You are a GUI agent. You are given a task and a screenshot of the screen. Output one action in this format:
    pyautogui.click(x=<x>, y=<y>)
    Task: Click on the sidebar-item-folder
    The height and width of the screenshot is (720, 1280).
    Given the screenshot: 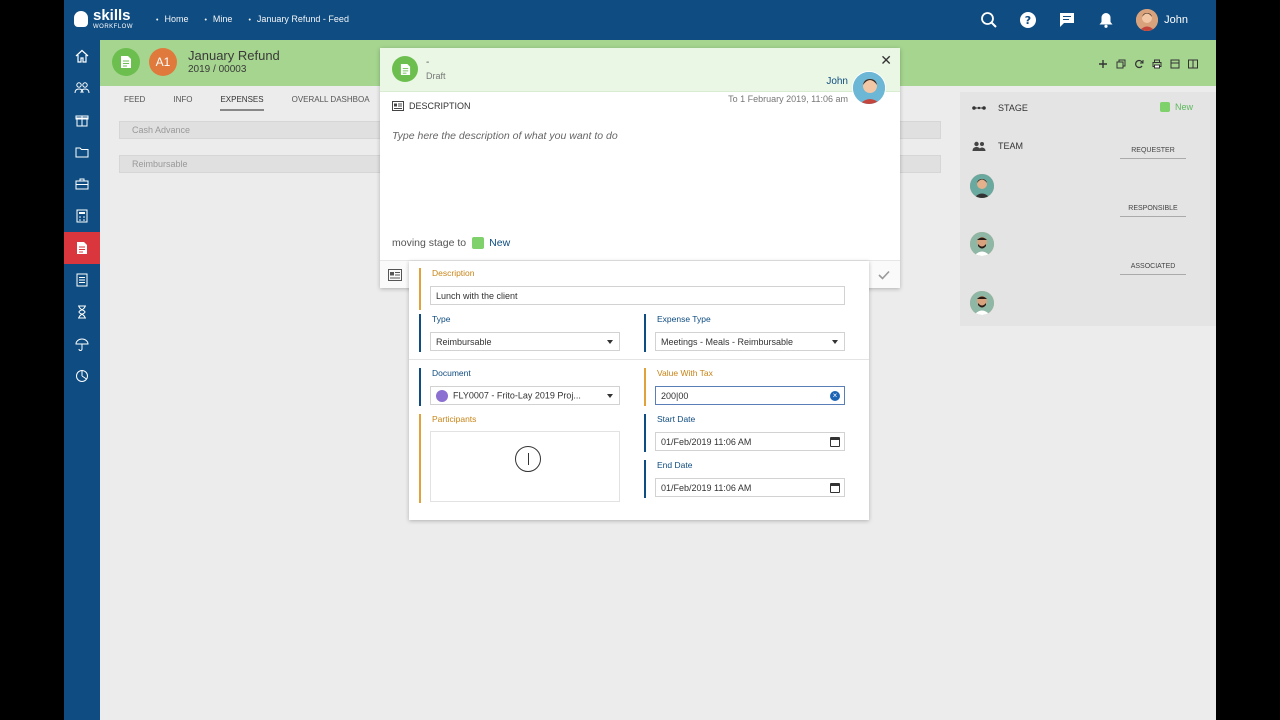 What is the action you would take?
    pyautogui.click(x=82, y=152)
    